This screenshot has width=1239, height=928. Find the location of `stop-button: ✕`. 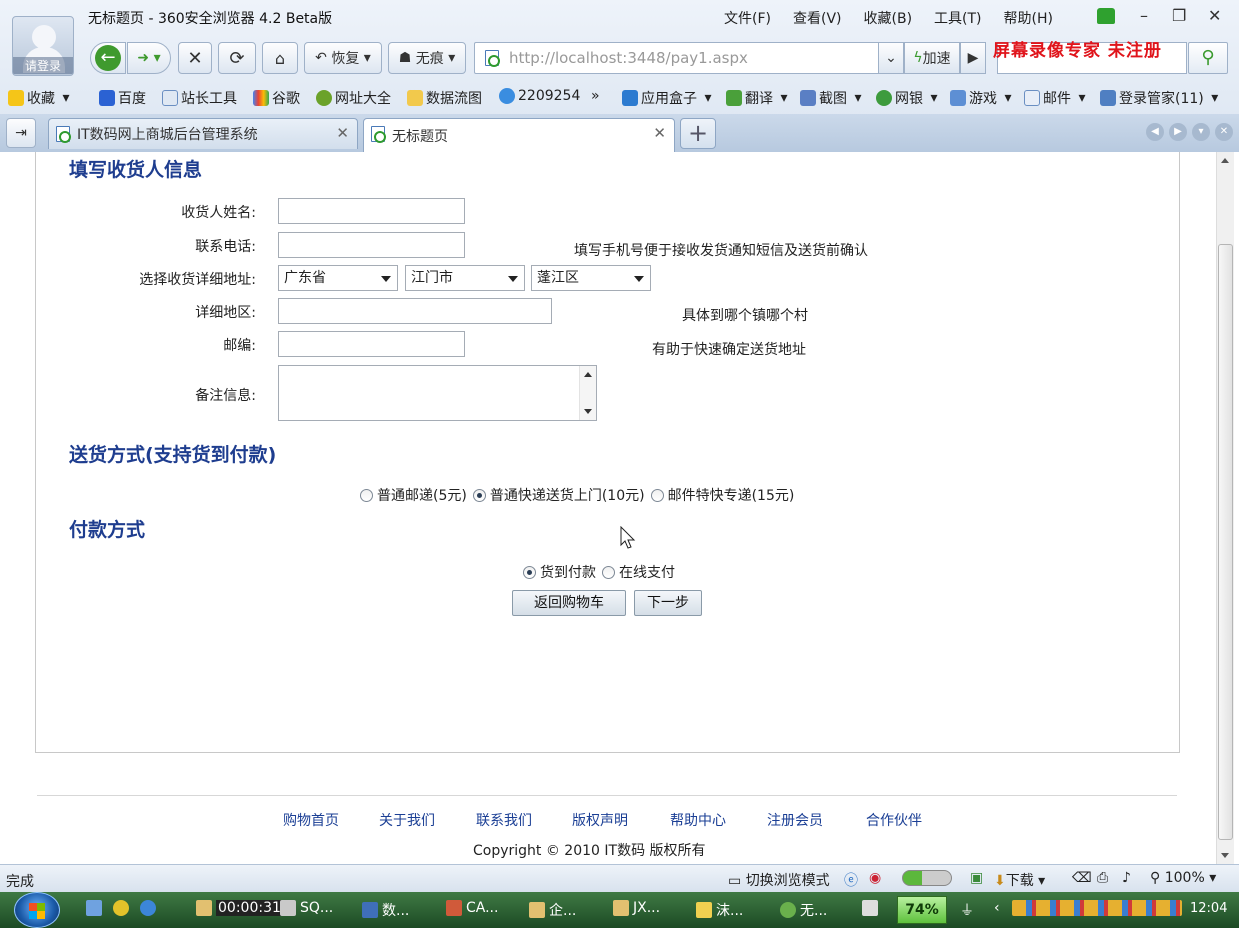

stop-button: ✕ is located at coordinates (195, 58).